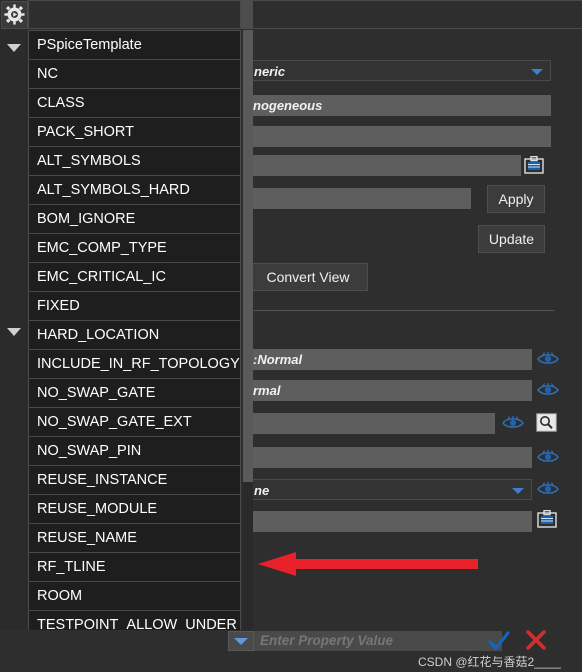 Image resolution: width=582 pixels, height=672 pixels. I want to click on search-field, so click(373, 423).